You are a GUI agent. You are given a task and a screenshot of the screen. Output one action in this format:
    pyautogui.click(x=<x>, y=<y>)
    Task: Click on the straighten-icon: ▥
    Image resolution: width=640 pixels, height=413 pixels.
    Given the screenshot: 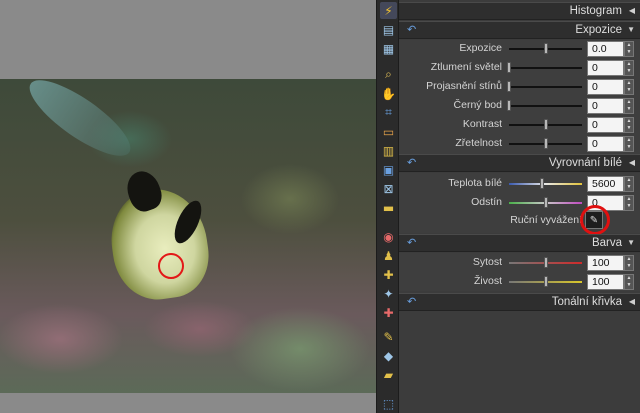 What is the action you would take?
    pyautogui.click(x=388, y=150)
    